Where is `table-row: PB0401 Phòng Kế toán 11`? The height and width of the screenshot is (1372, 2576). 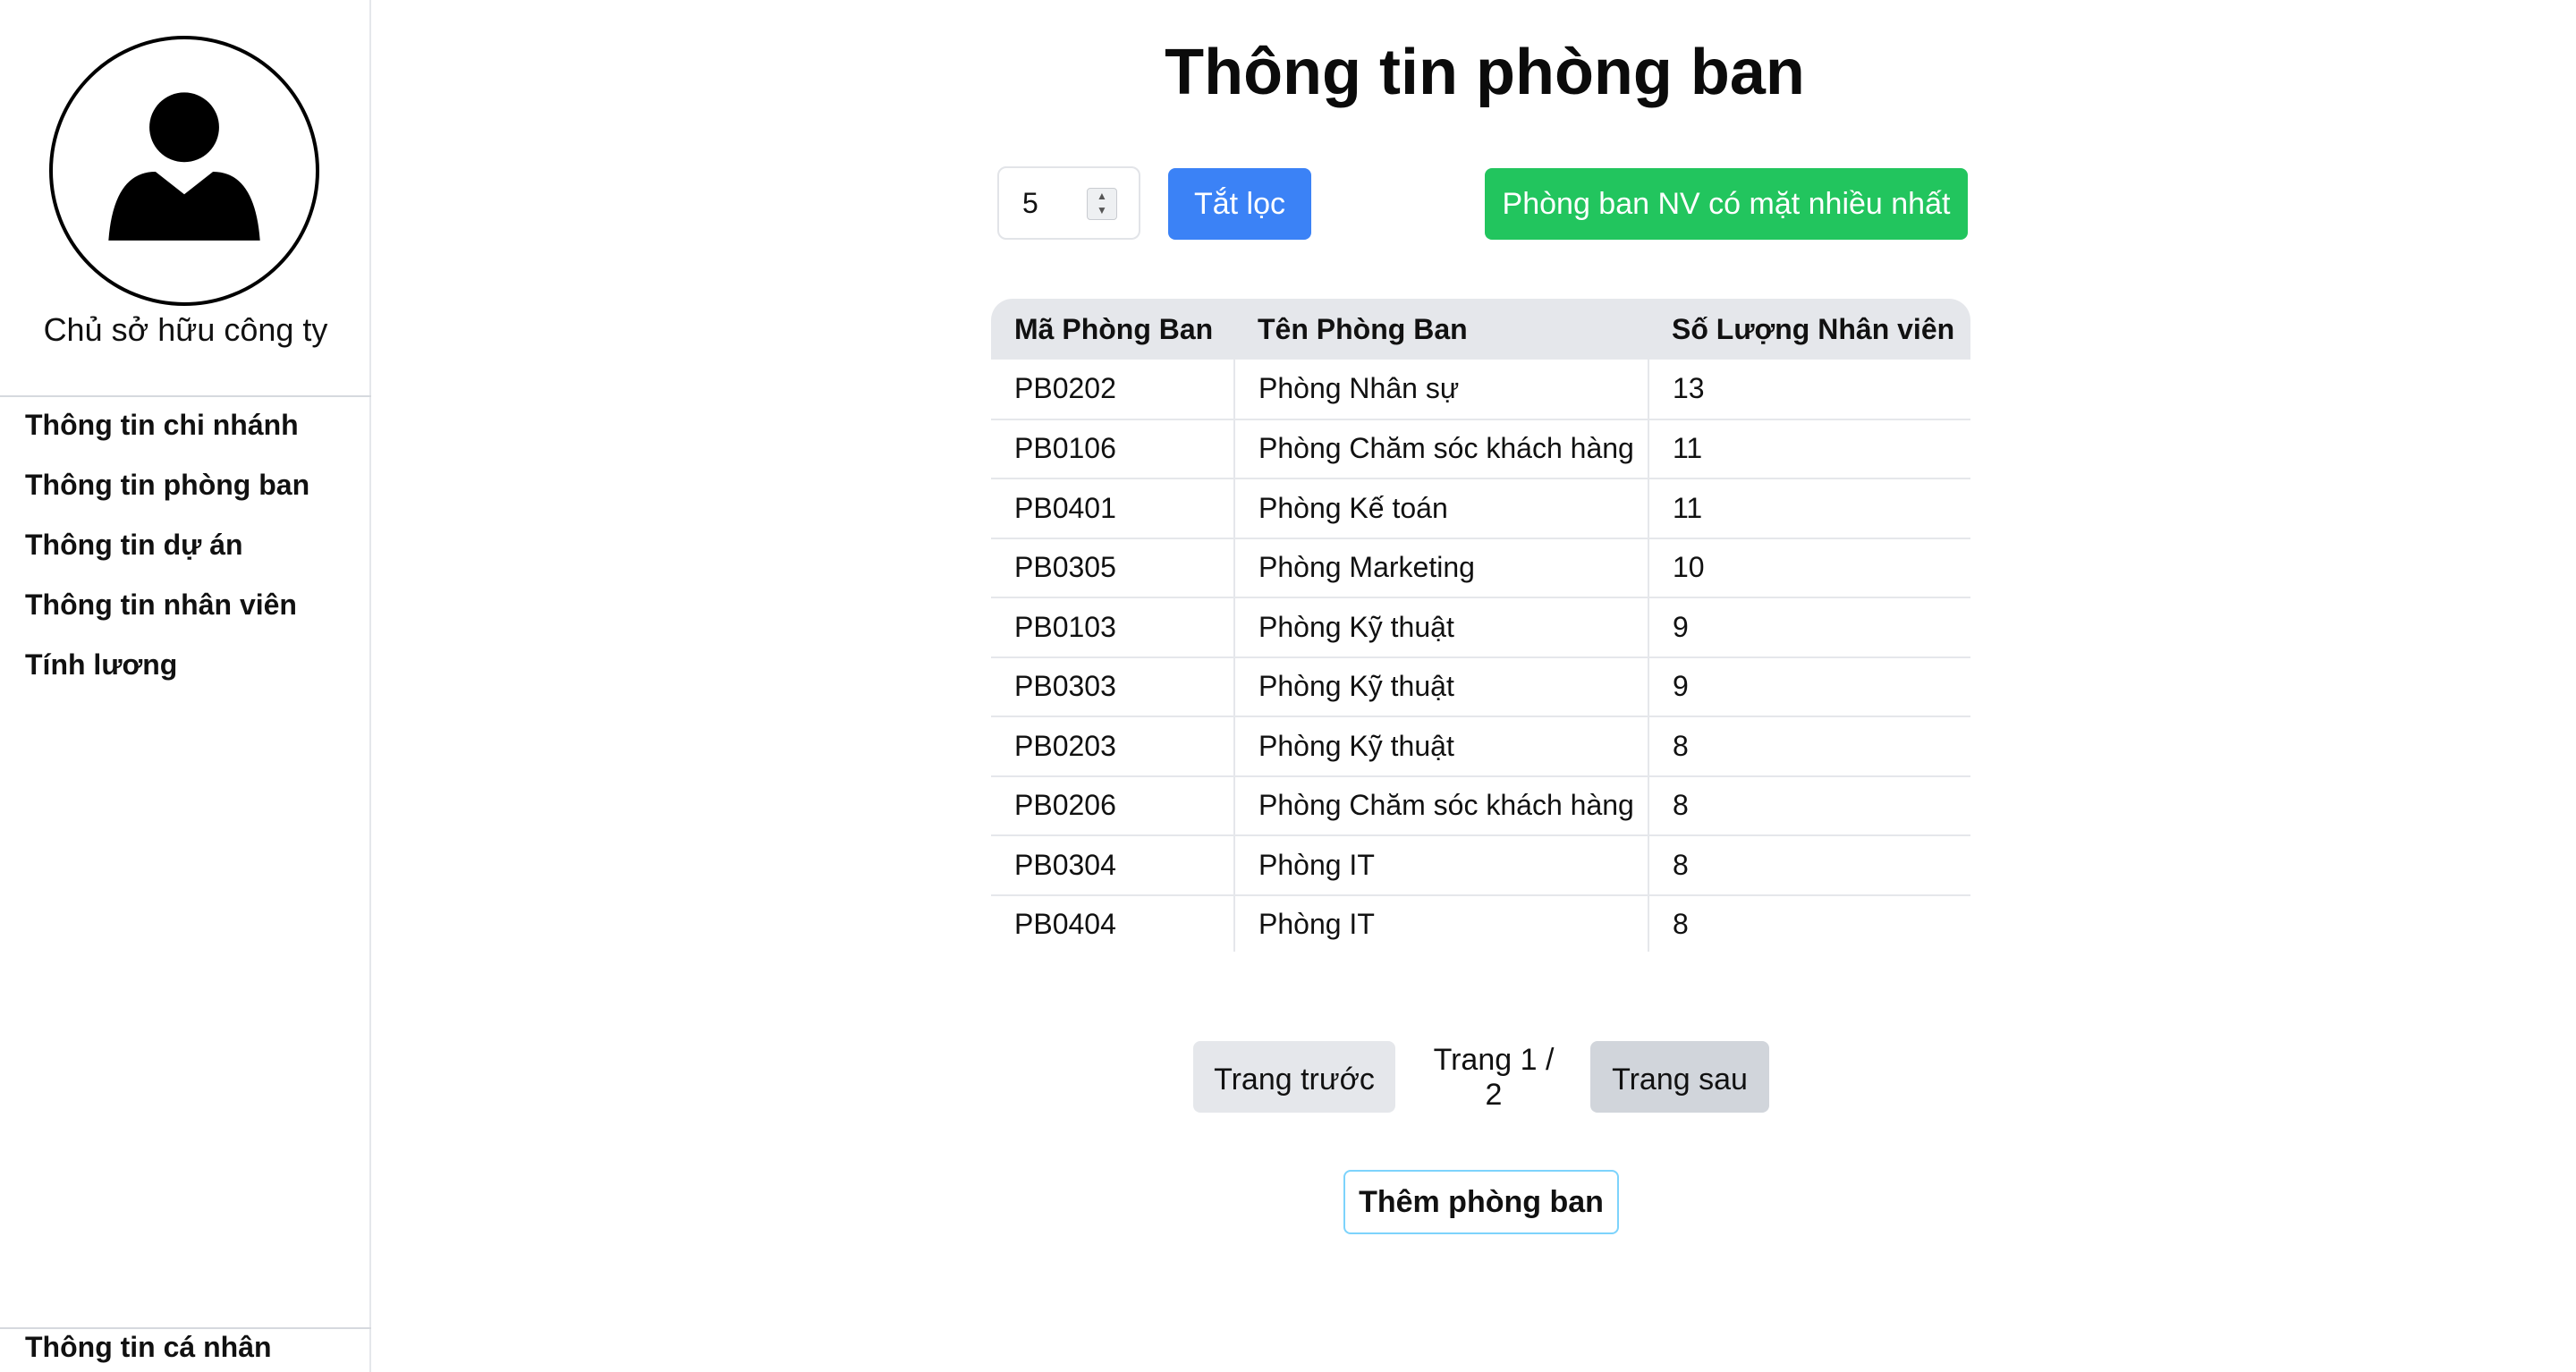
table-row: PB0401 Phòng Kế toán 11 is located at coordinates (1480, 509).